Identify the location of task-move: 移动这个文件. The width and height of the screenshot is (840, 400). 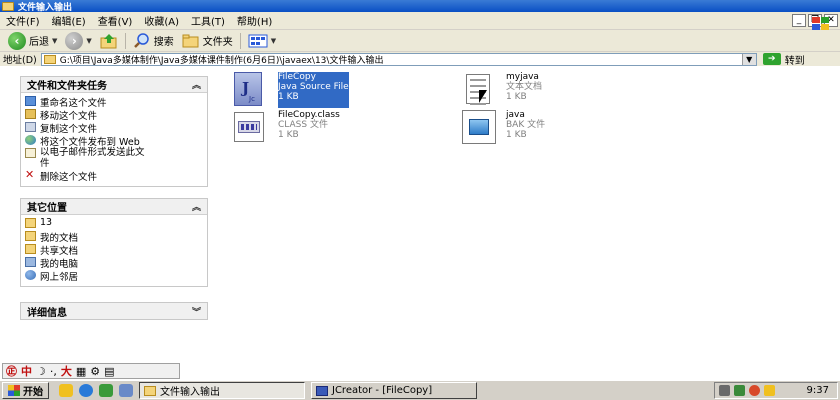
(114, 115).